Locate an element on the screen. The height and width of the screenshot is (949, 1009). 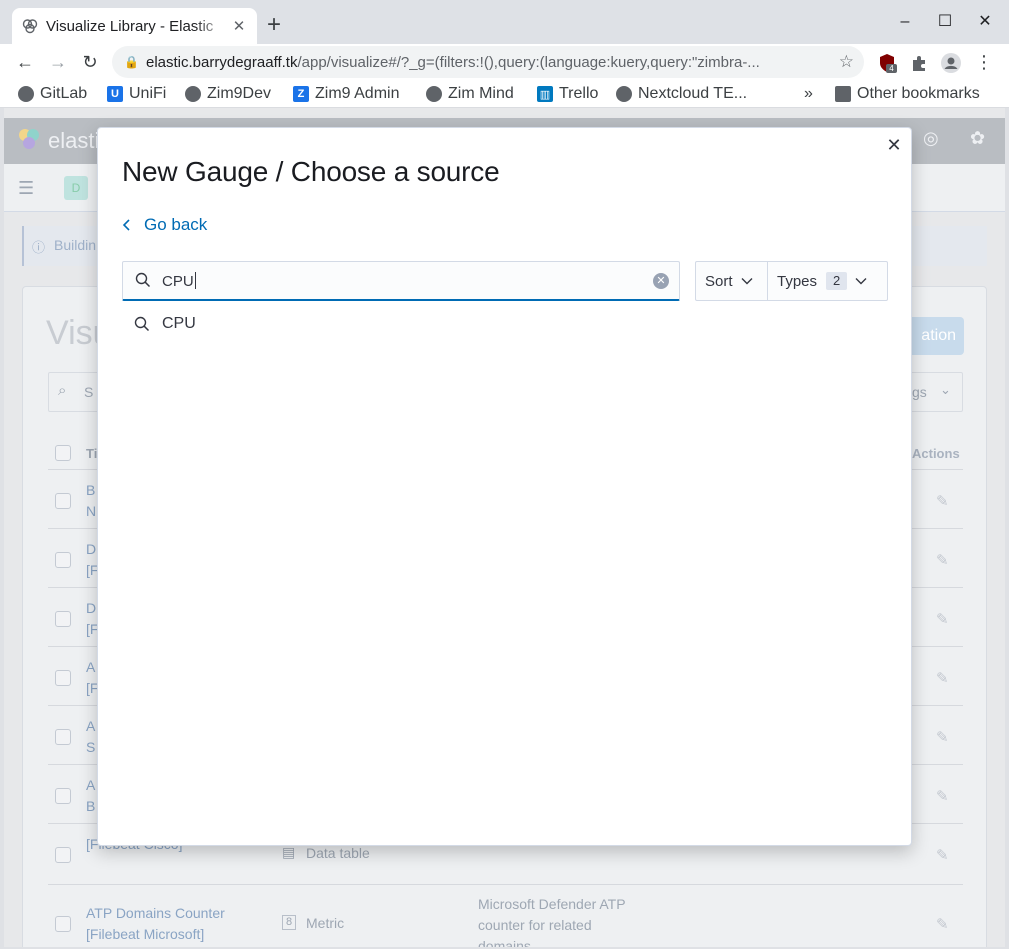
bookmarks-overflow-button: » is located at coordinates (808, 94).